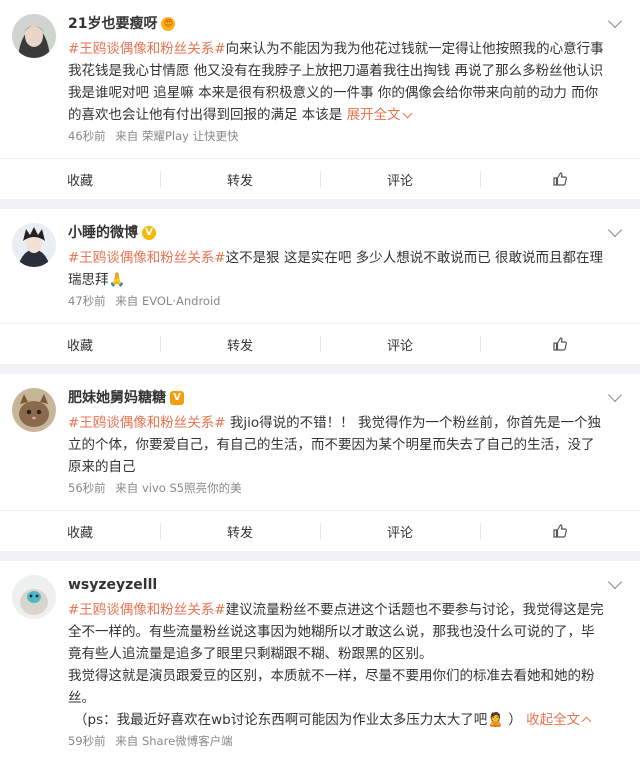 The width and height of the screenshot is (640, 763). What do you see at coordinates (87, 488) in the screenshot?
I see `post-time: 56秒前` at bounding box center [87, 488].